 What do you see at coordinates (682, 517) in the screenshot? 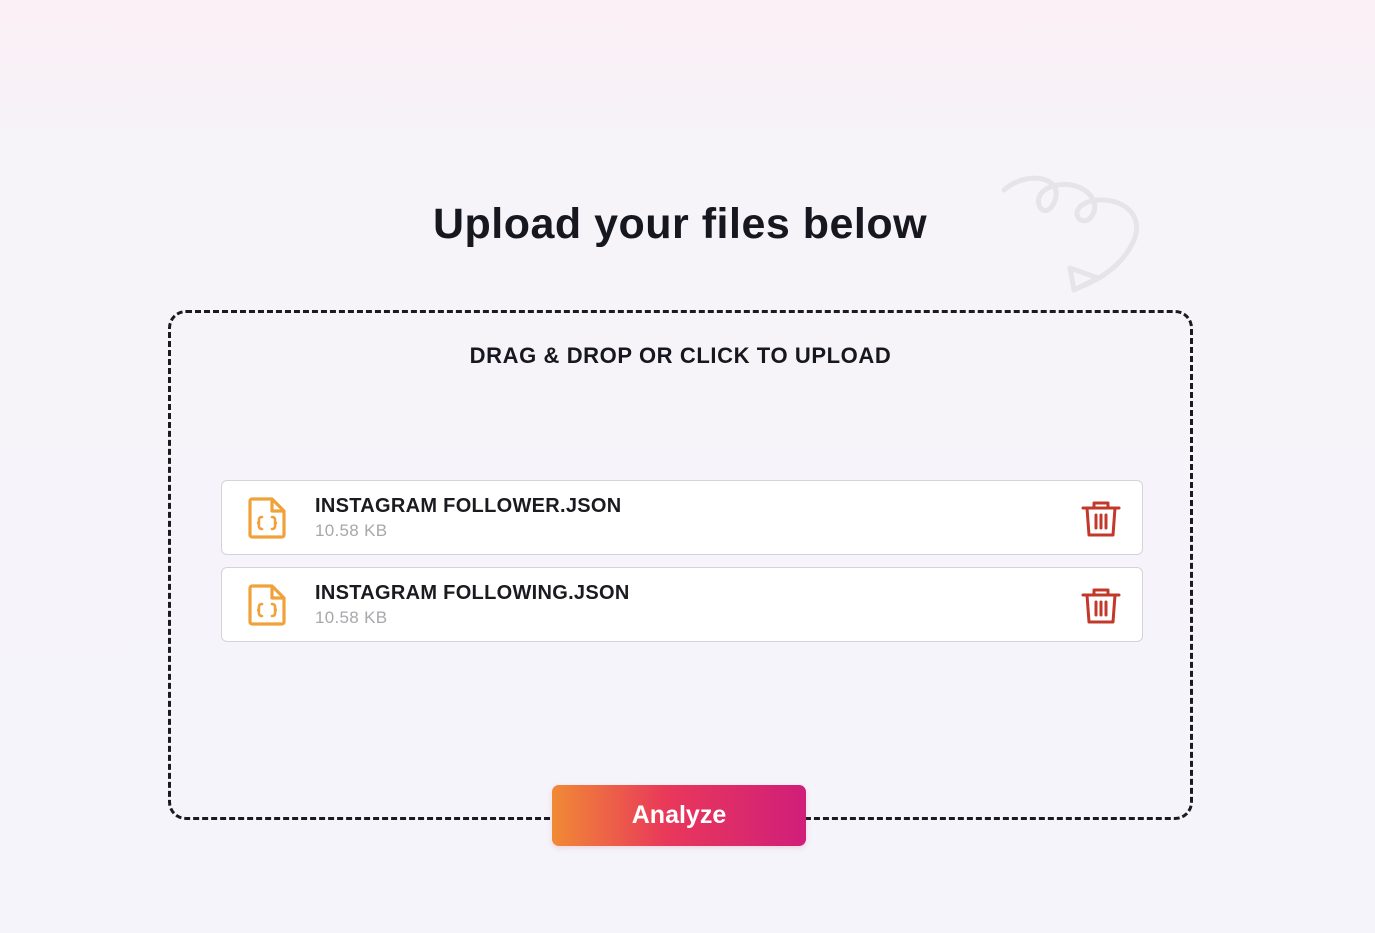
I see `file-item: INSTAGRAM FOLLOWER.JSON 10.58 KB` at bounding box center [682, 517].